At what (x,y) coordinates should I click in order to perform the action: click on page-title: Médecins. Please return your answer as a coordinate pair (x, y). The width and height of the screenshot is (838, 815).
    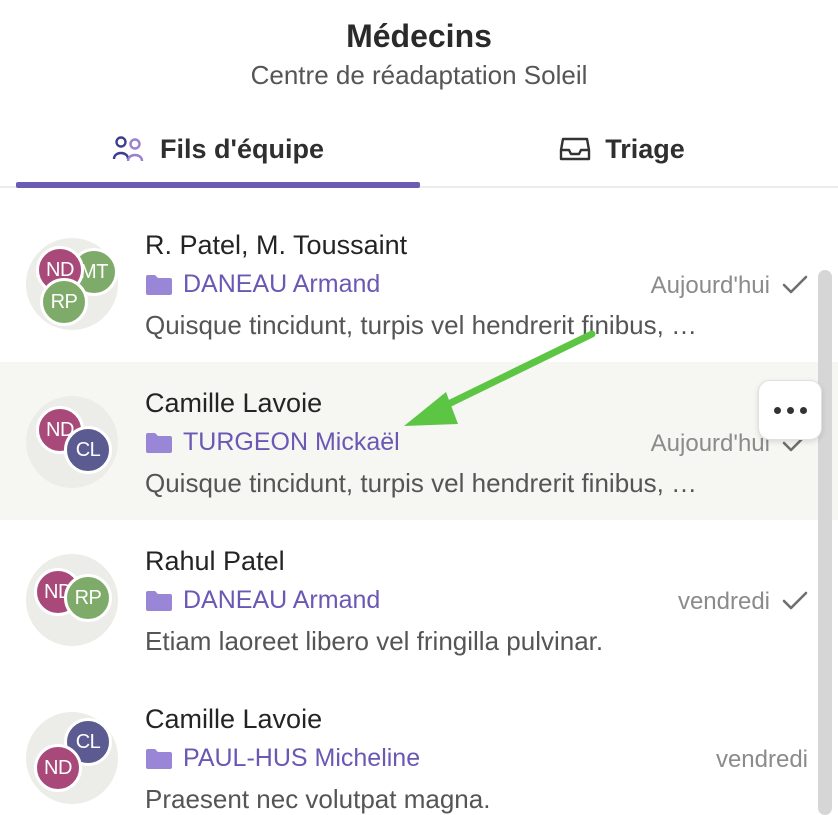
    Looking at the image, I should click on (419, 36).